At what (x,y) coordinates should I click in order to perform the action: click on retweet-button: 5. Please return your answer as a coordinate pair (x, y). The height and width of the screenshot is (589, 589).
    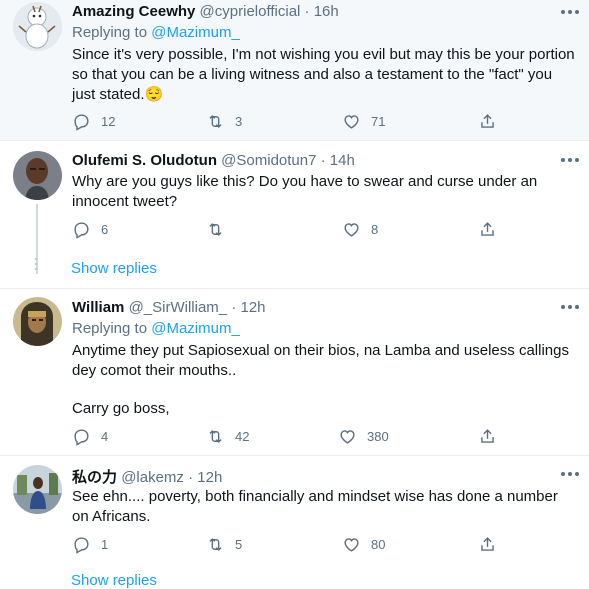
    Looking at the image, I should click on (224, 544).